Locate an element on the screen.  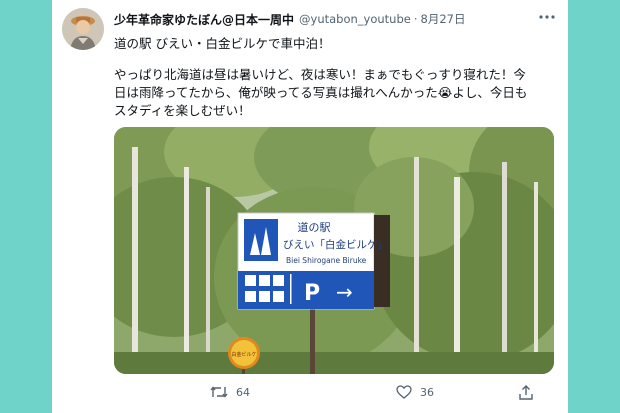
tweet-body-line: 日は雨降ってたから、俺が映ってる写真は撮れへんかった😭よし、今日も is located at coordinates (321, 92).